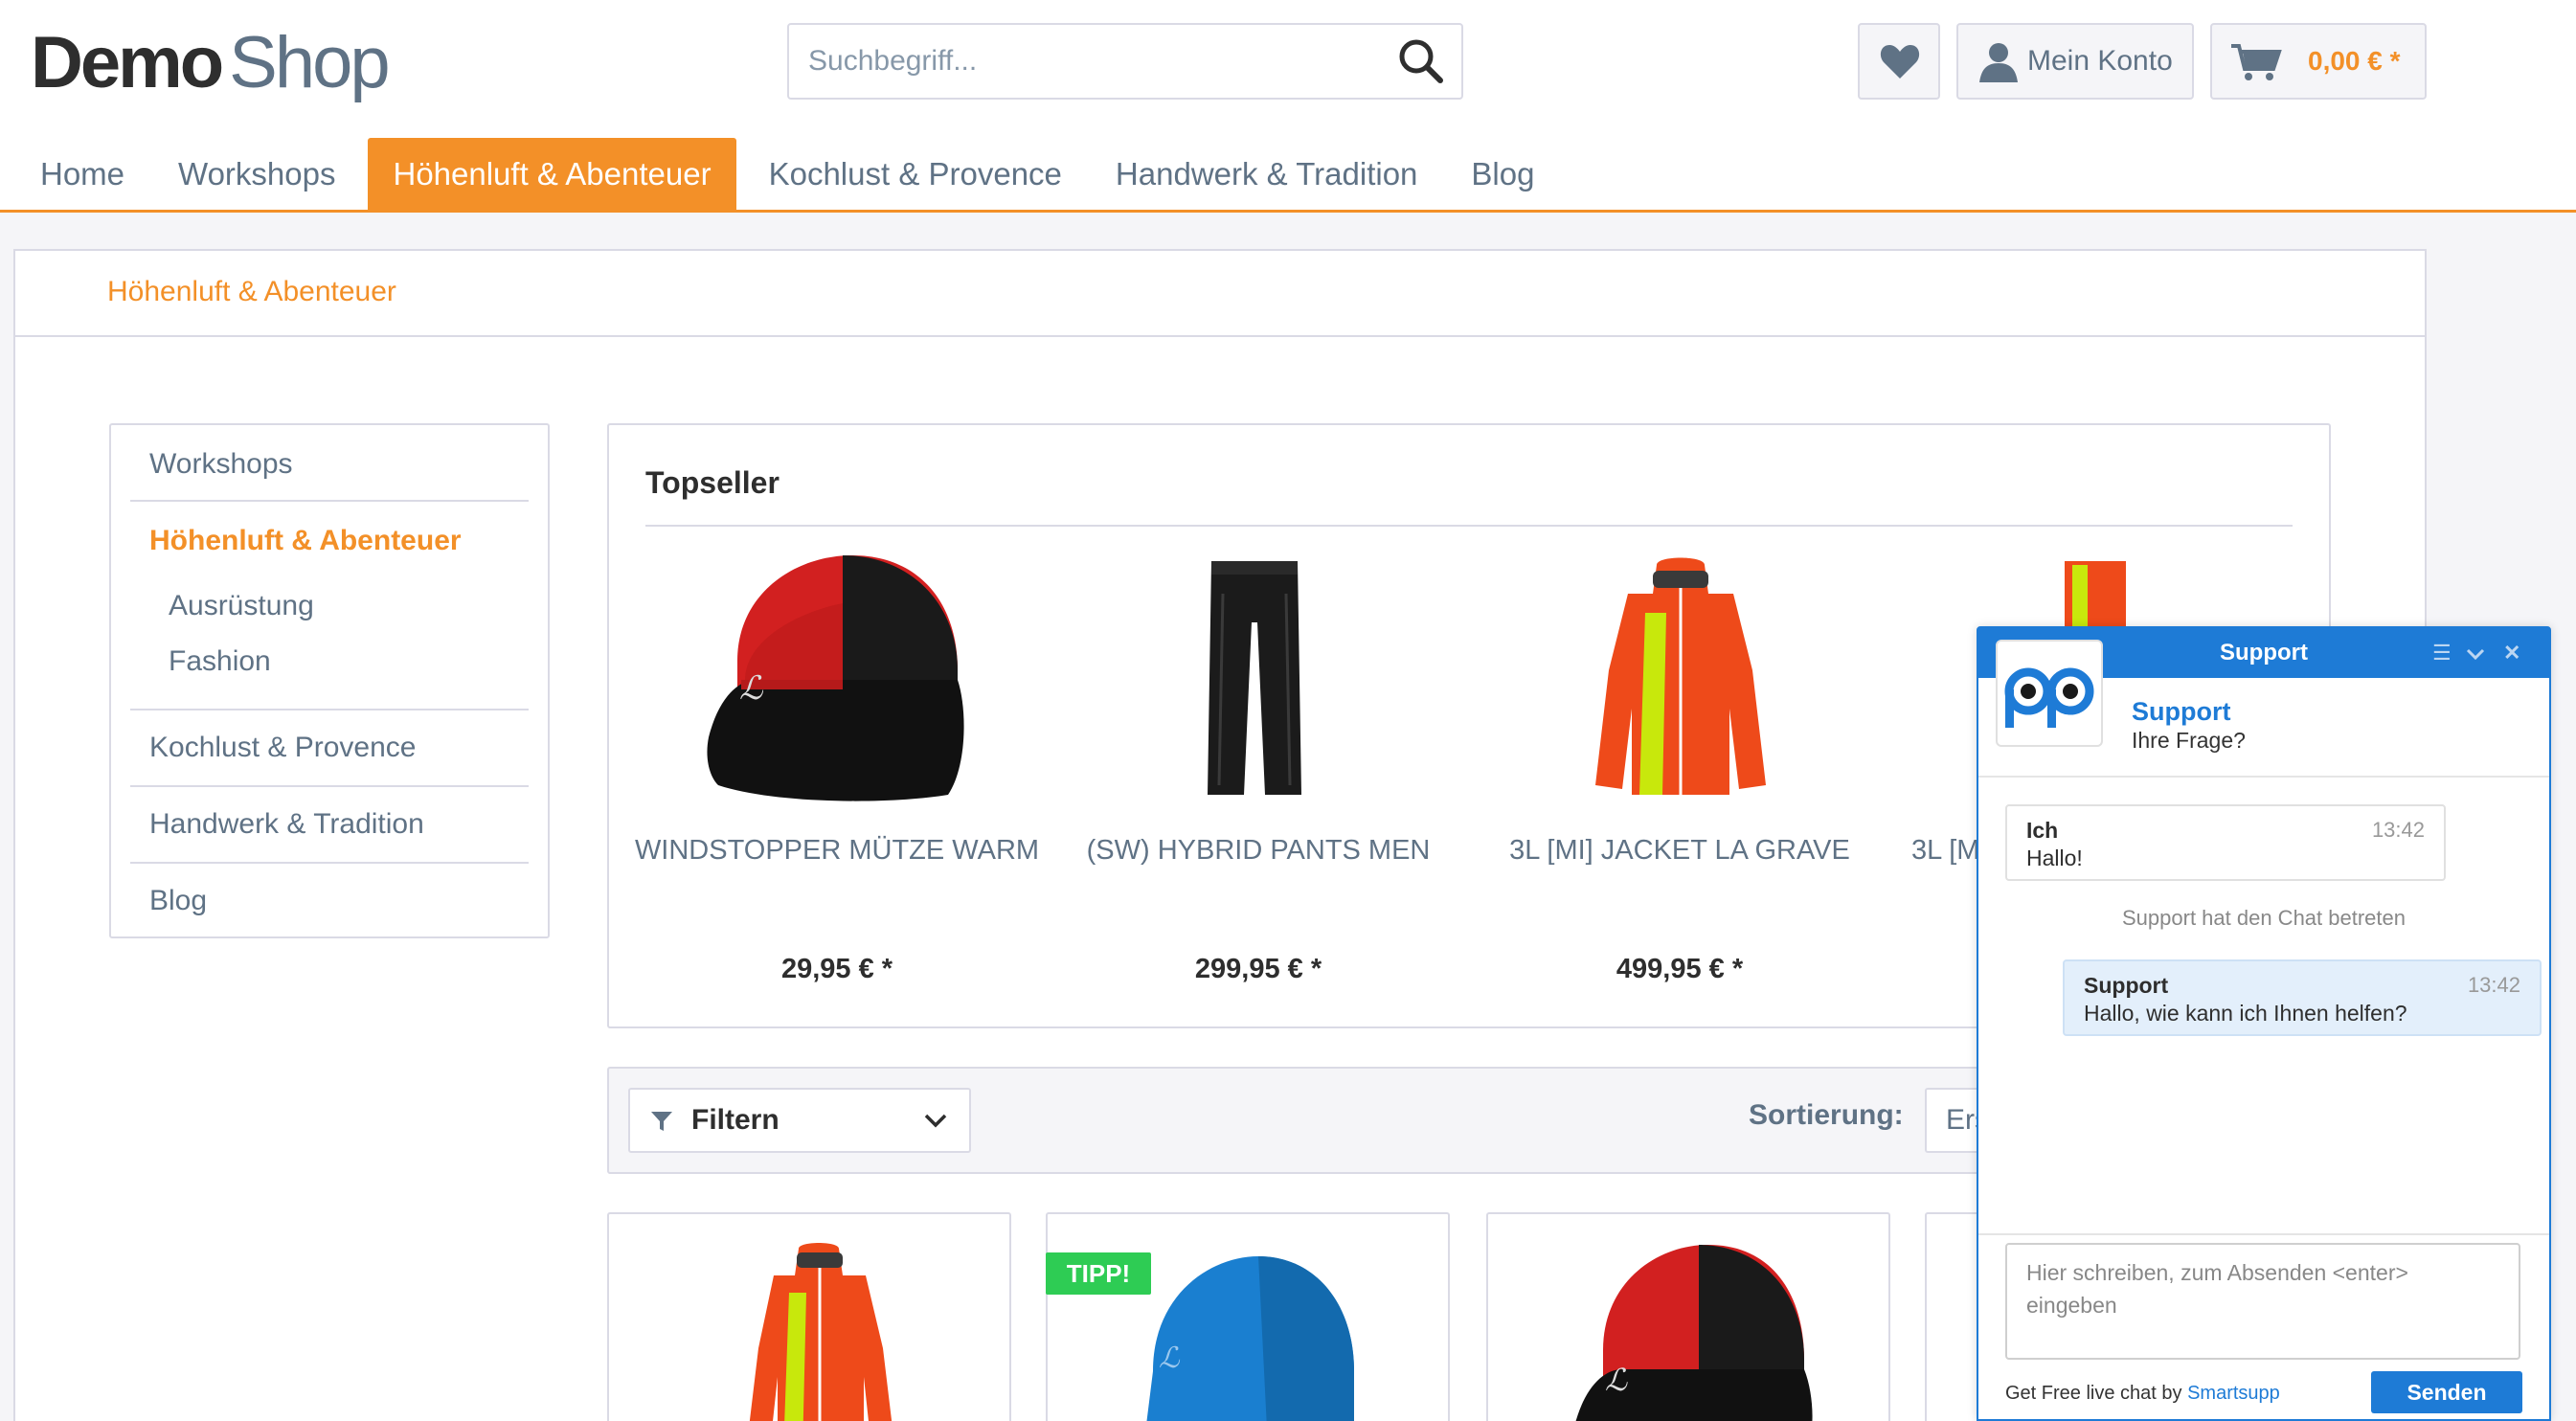 This screenshot has height=1421, width=2576. I want to click on cart-total: 0,00 € *, so click(2354, 61).